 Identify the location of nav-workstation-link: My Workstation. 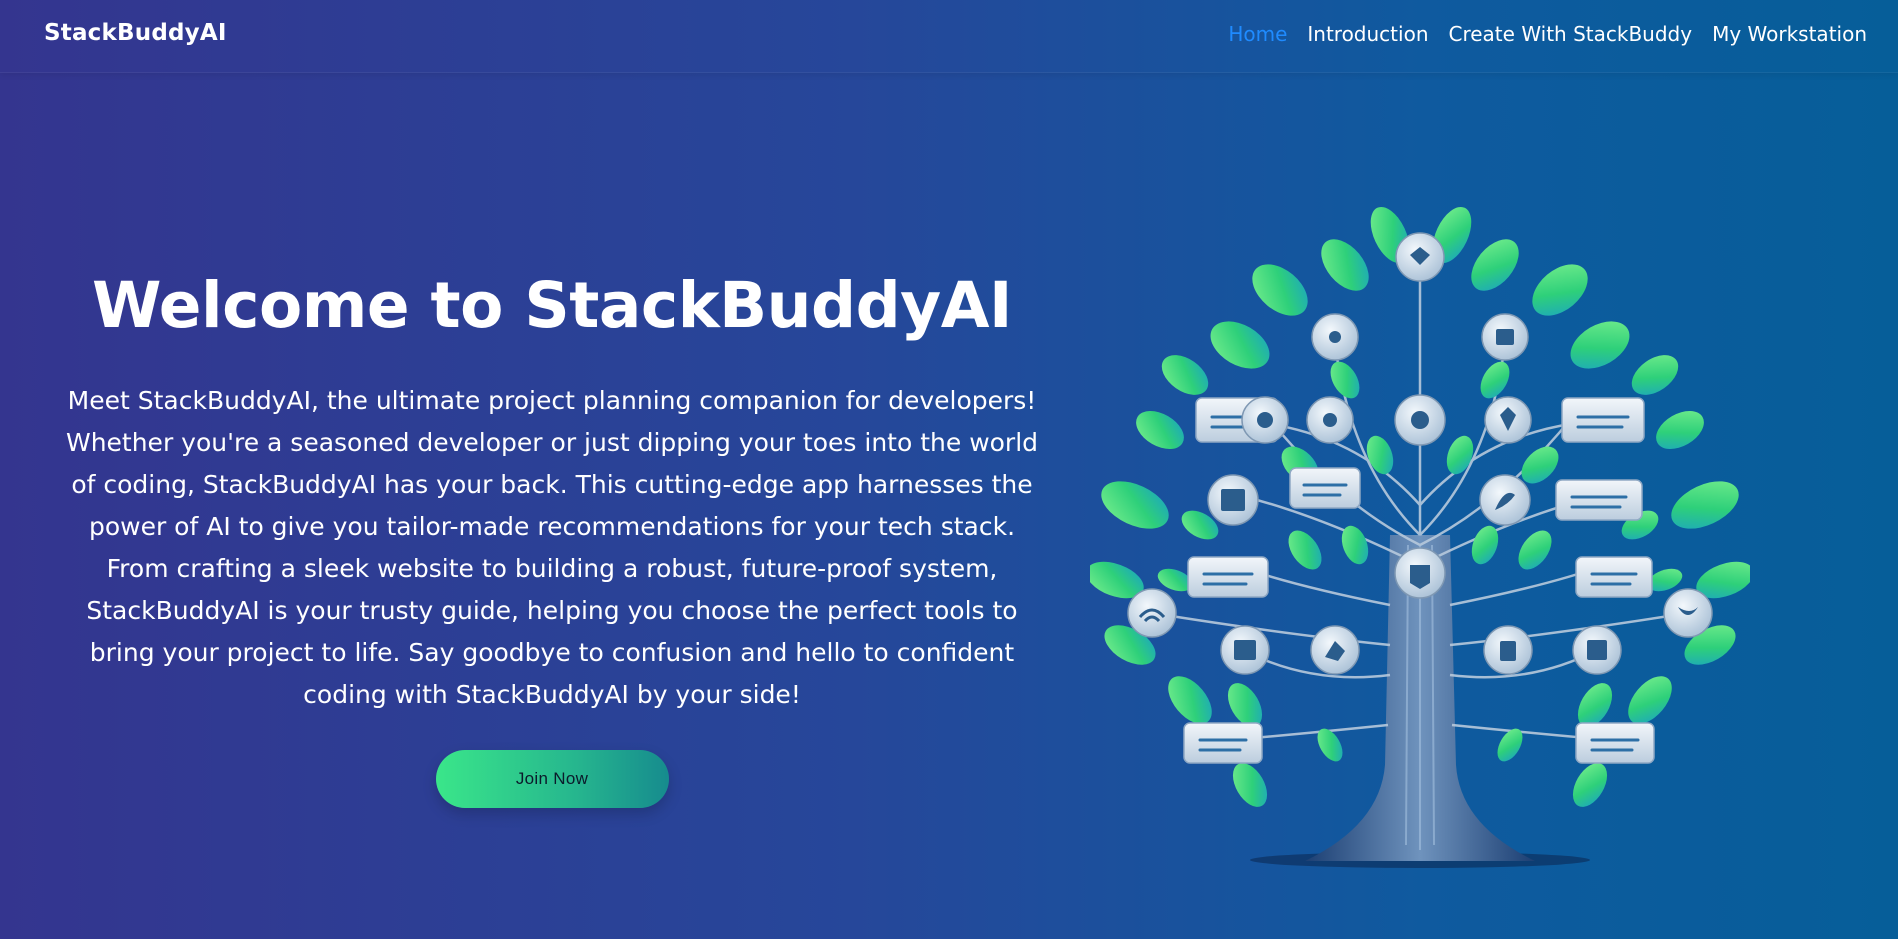
(1789, 34).